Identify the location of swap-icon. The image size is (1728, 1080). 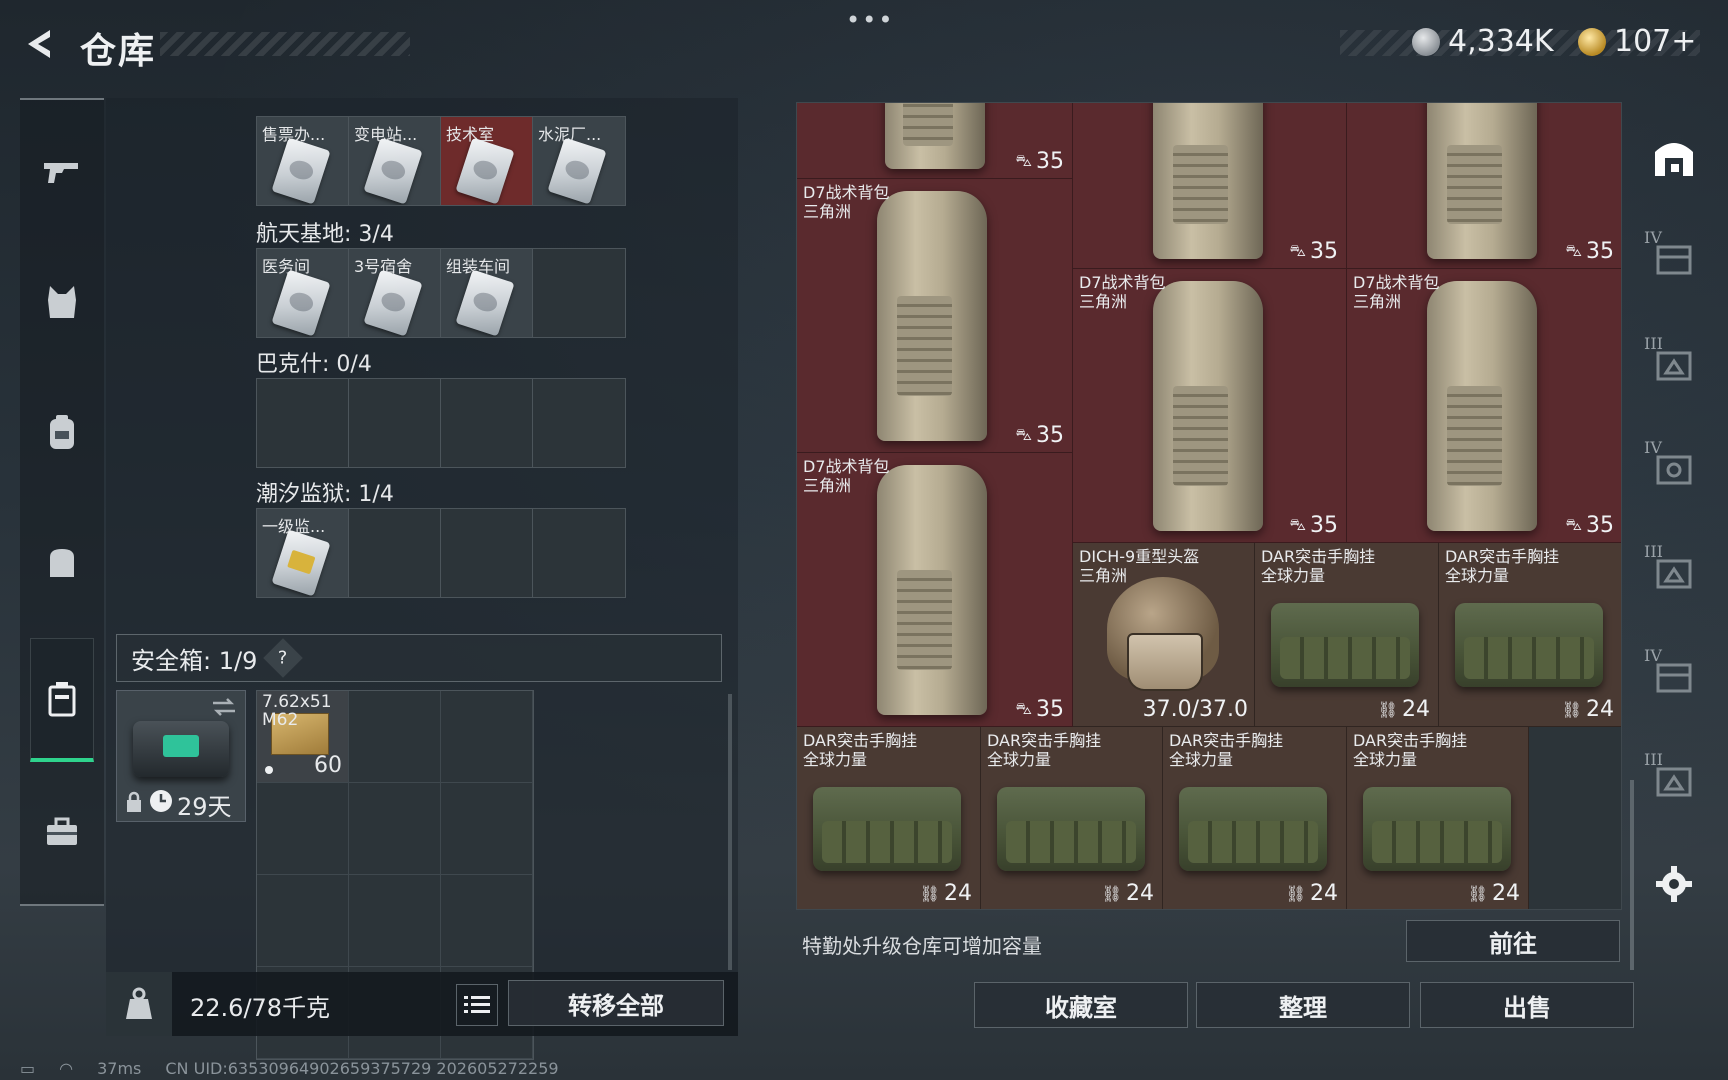
(224, 707).